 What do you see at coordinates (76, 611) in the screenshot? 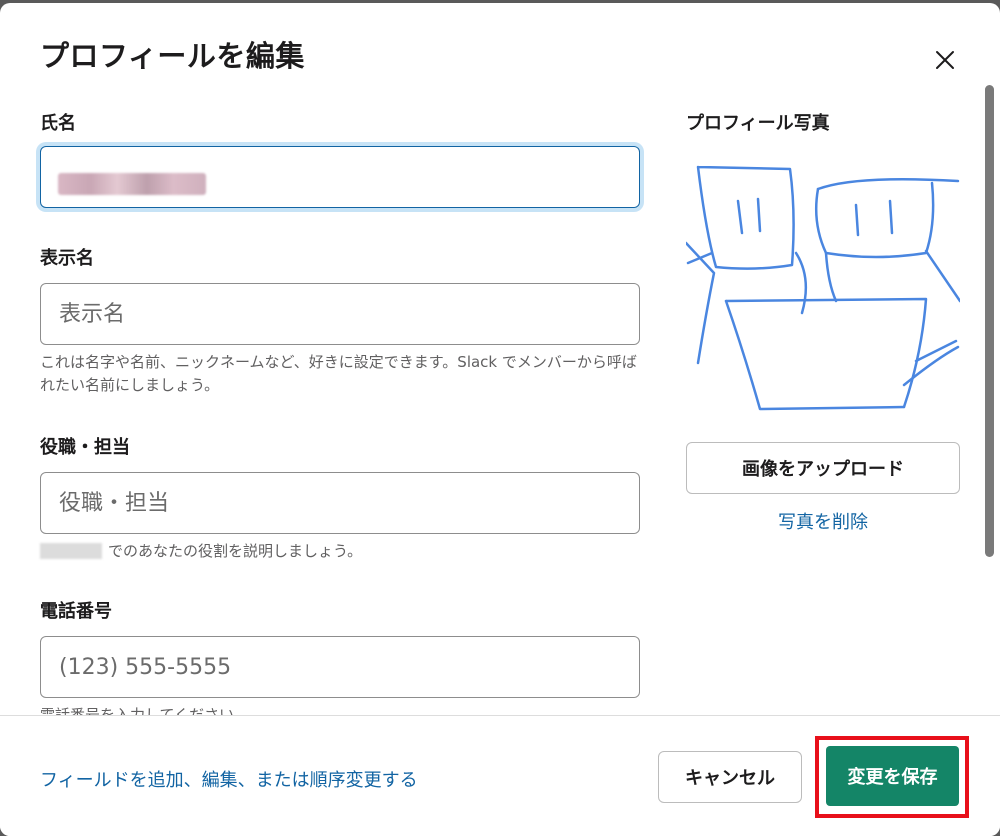
I see `phone-label: 電話番号` at bounding box center [76, 611].